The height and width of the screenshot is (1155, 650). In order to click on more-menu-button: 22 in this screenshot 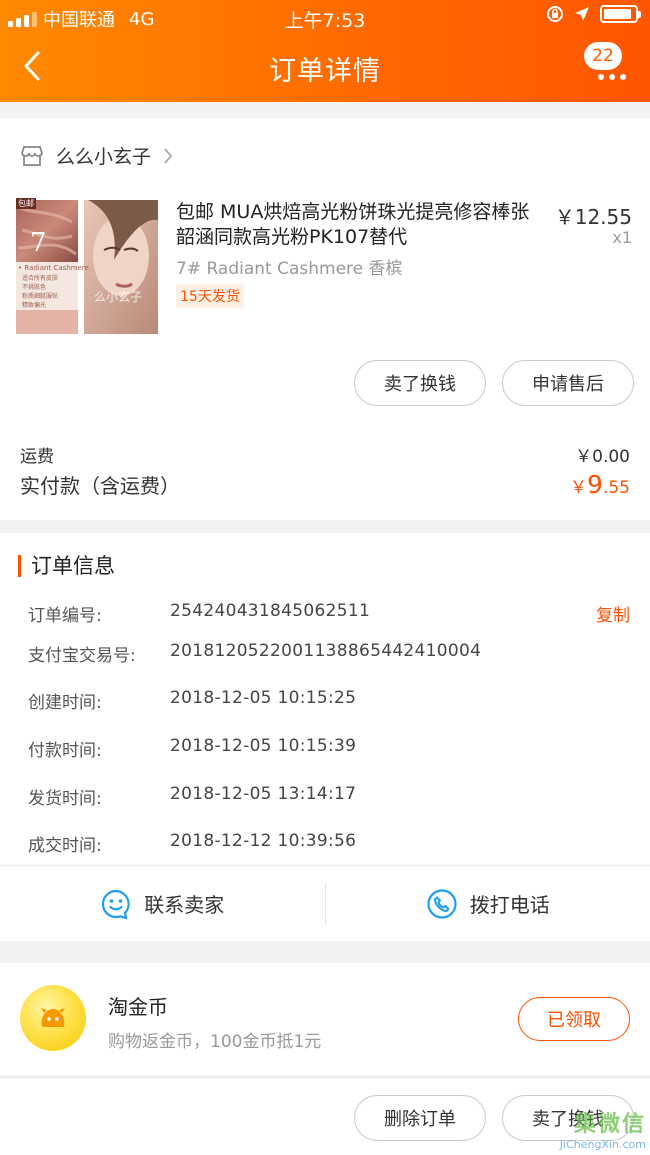, I will do `click(608, 63)`.